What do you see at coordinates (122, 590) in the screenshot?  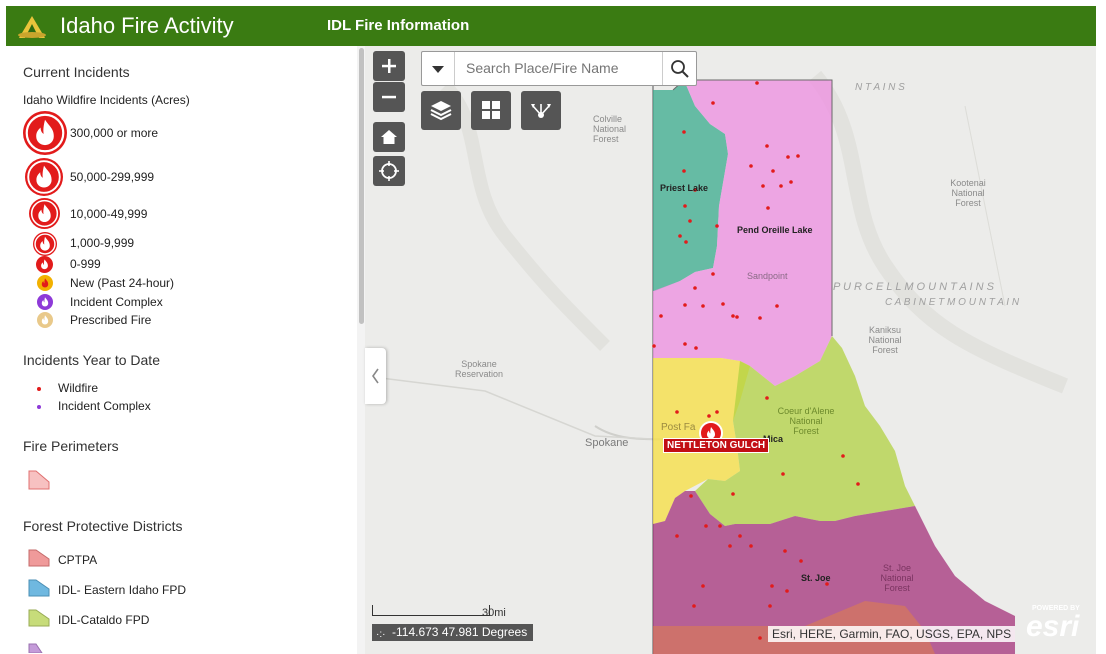 I see `district-eastern-idaho-label: IDL- Eastern Idaho FPD` at bounding box center [122, 590].